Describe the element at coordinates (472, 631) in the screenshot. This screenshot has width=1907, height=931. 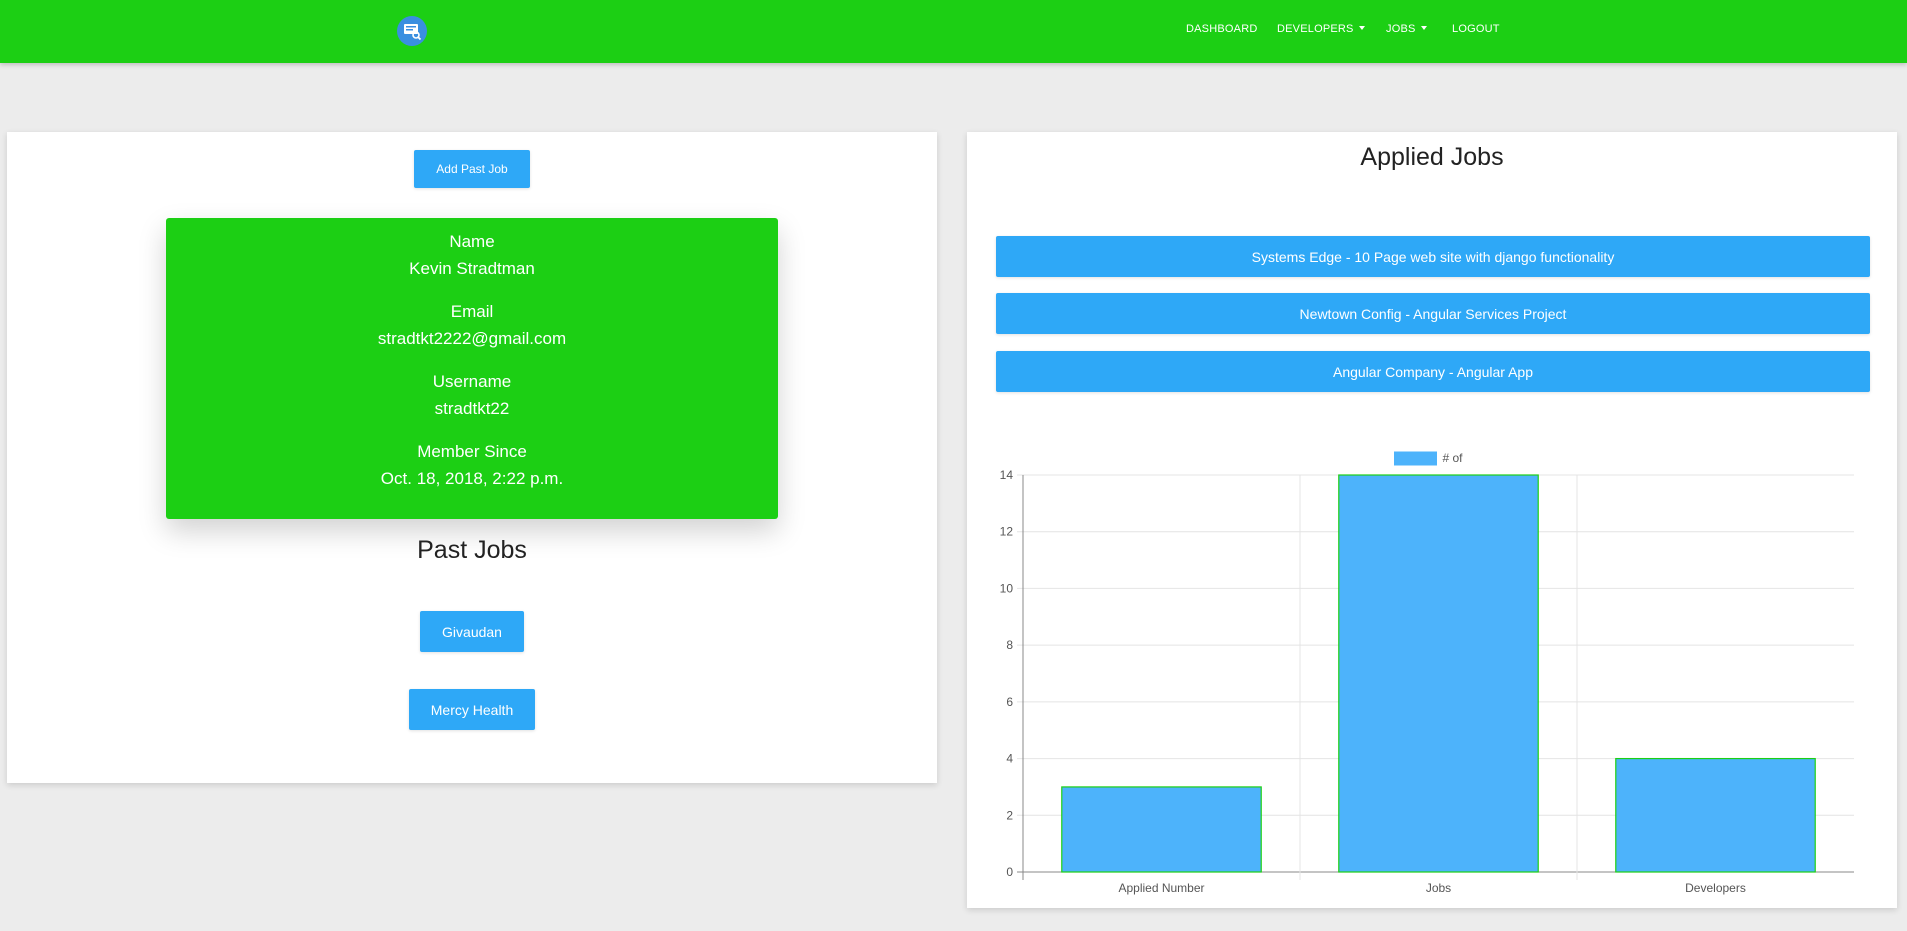
I see `past-job-button-givaudan: Givaudan` at that location.